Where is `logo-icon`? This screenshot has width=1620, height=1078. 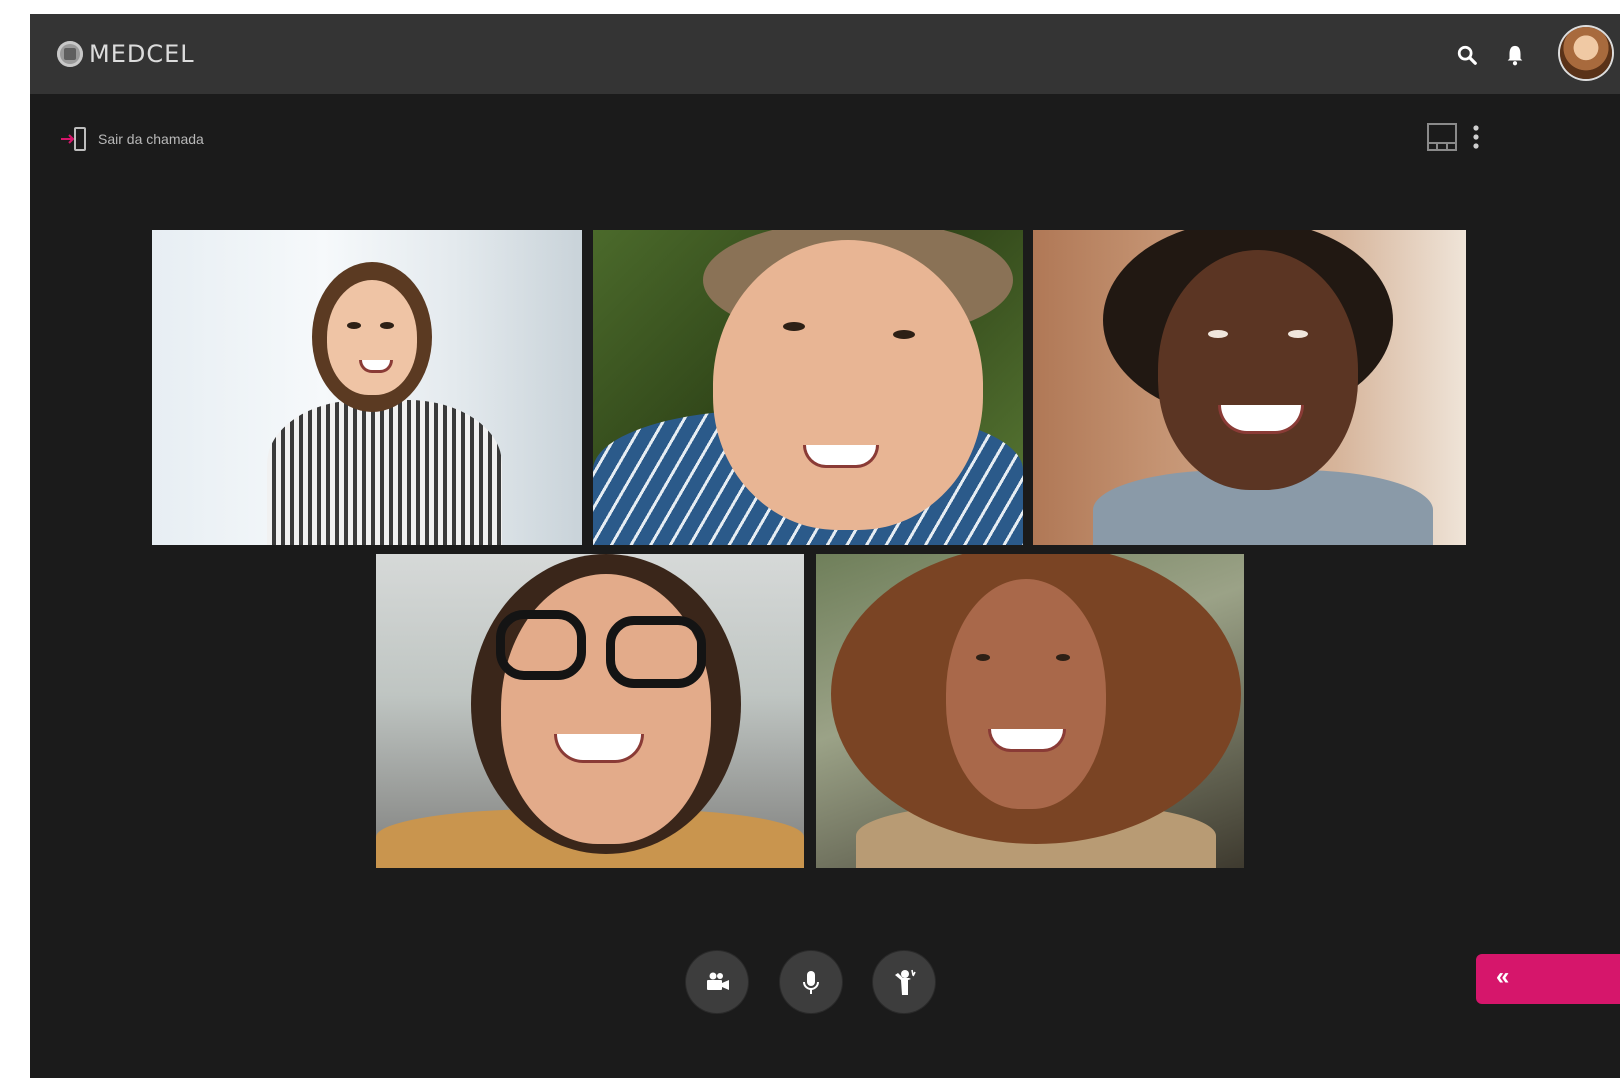
logo-icon is located at coordinates (70, 54).